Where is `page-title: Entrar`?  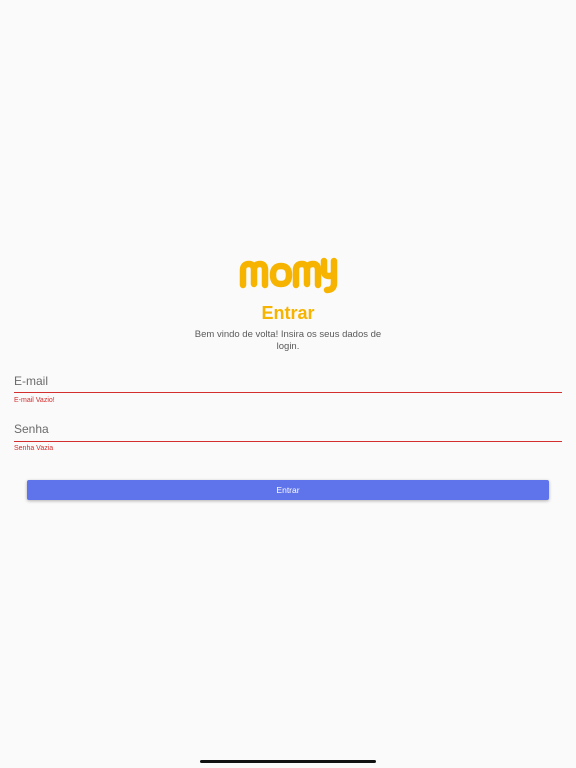
page-title: Entrar is located at coordinates (288, 313).